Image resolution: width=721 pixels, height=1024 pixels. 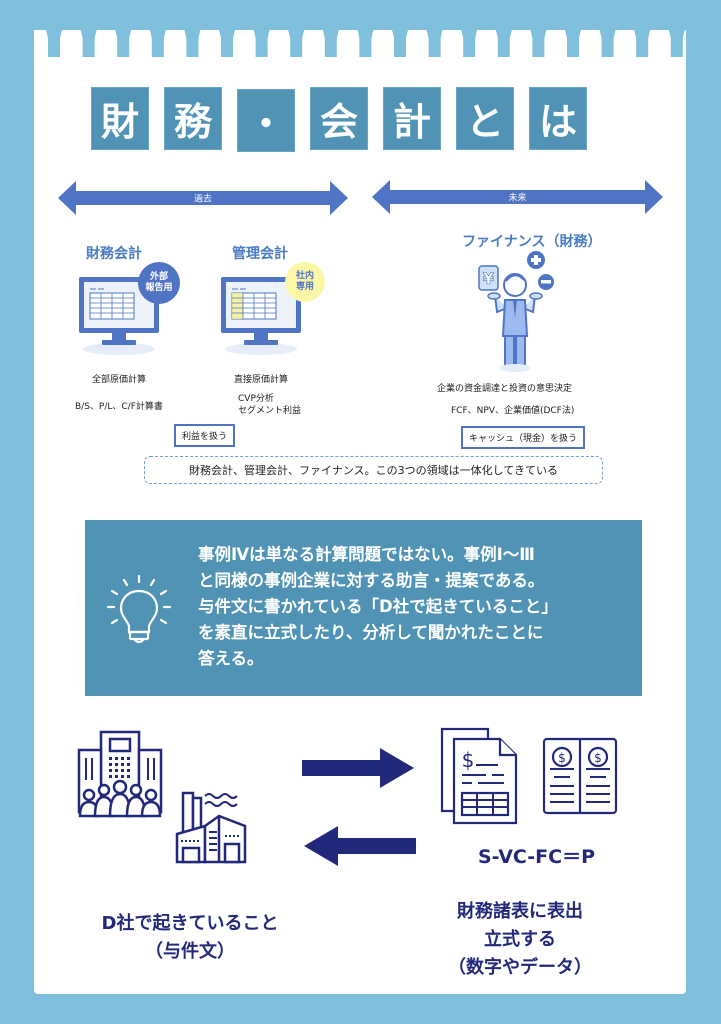 I want to click on internal-use-badge: 社内 専用, so click(x=305, y=282).